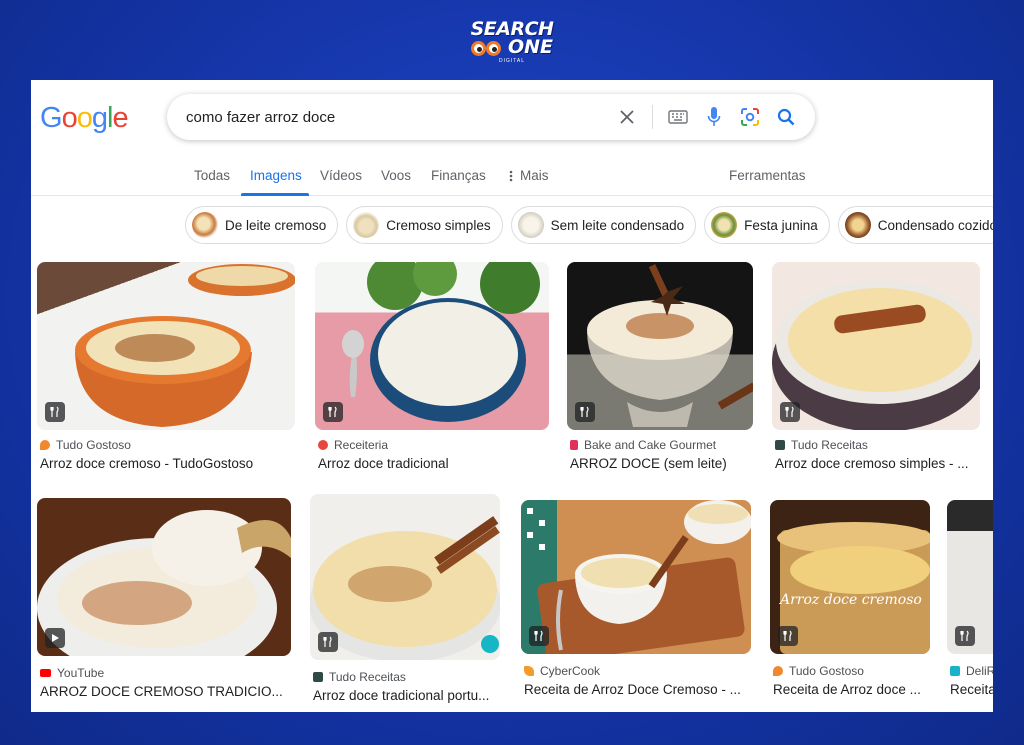  I want to click on source-name: Tudo Gostoso, so click(93, 445).